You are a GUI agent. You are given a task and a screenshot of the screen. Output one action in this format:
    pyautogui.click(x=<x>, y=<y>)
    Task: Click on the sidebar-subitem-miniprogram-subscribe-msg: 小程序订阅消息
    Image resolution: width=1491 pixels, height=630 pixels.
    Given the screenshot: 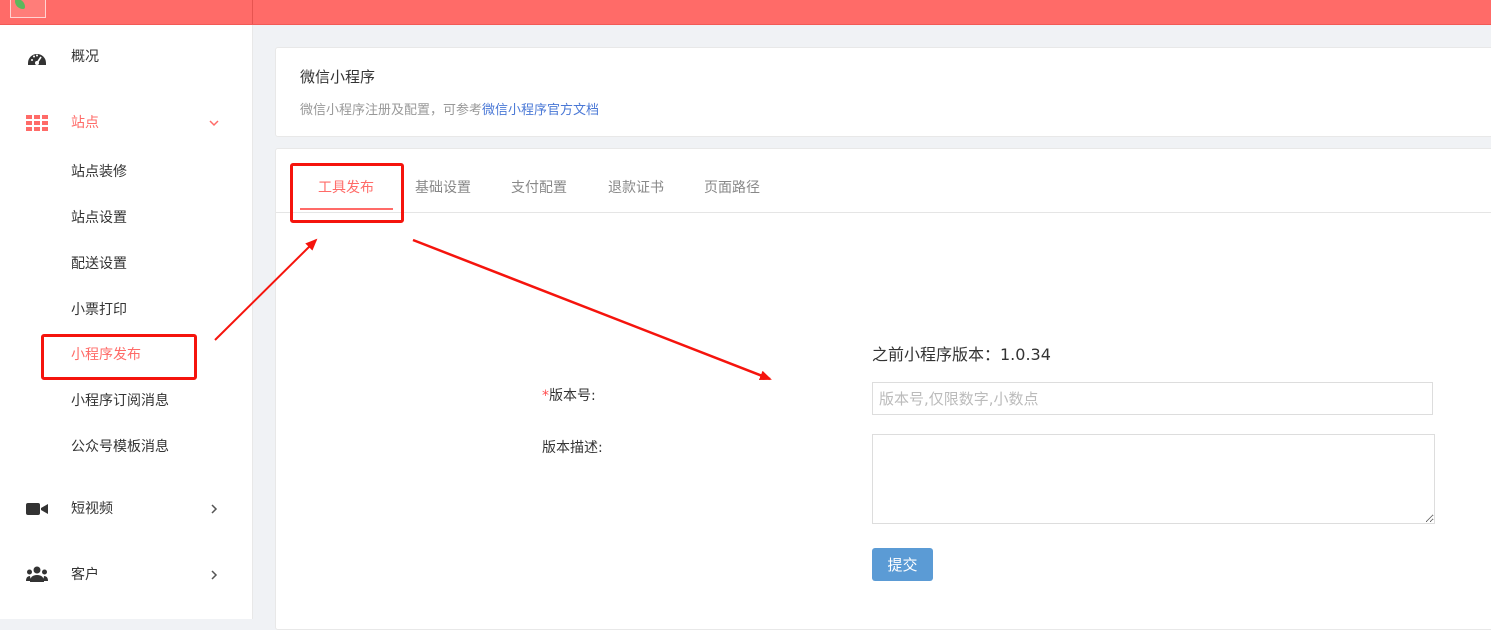 What is the action you would take?
    pyautogui.click(x=120, y=401)
    